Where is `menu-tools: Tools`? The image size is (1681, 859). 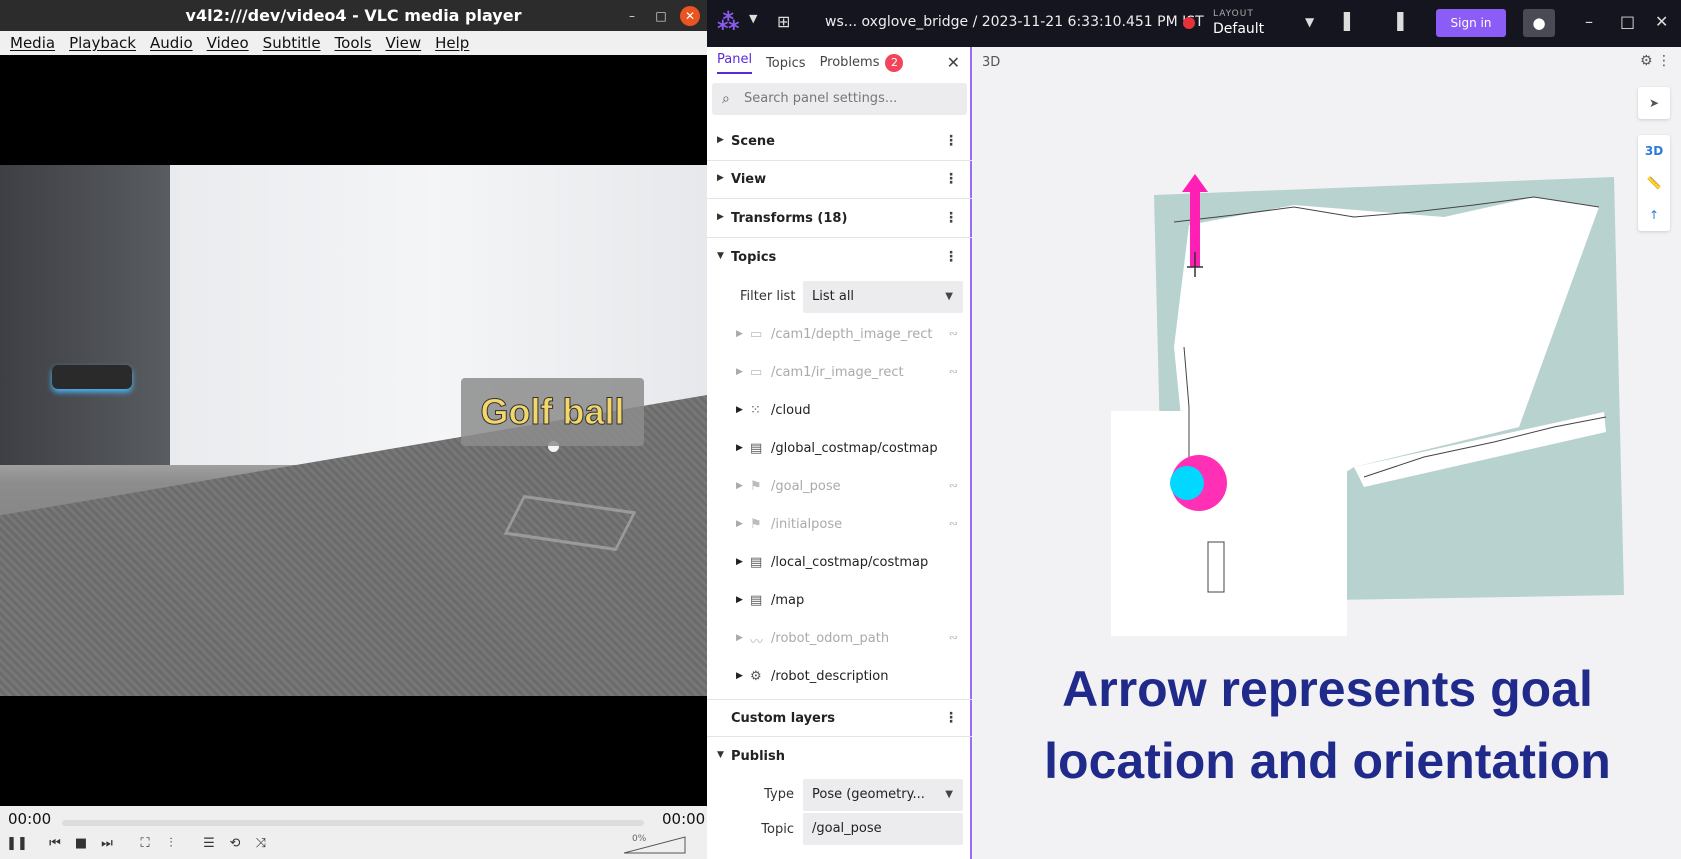 menu-tools: Tools is located at coordinates (353, 43).